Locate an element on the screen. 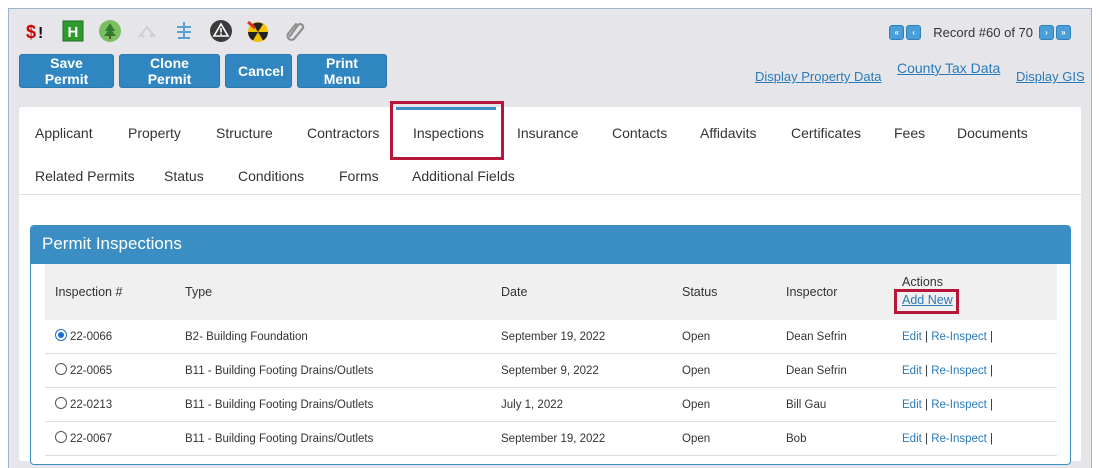  cell-inspection-number: 22-0065 is located at coordinates (91, 371).